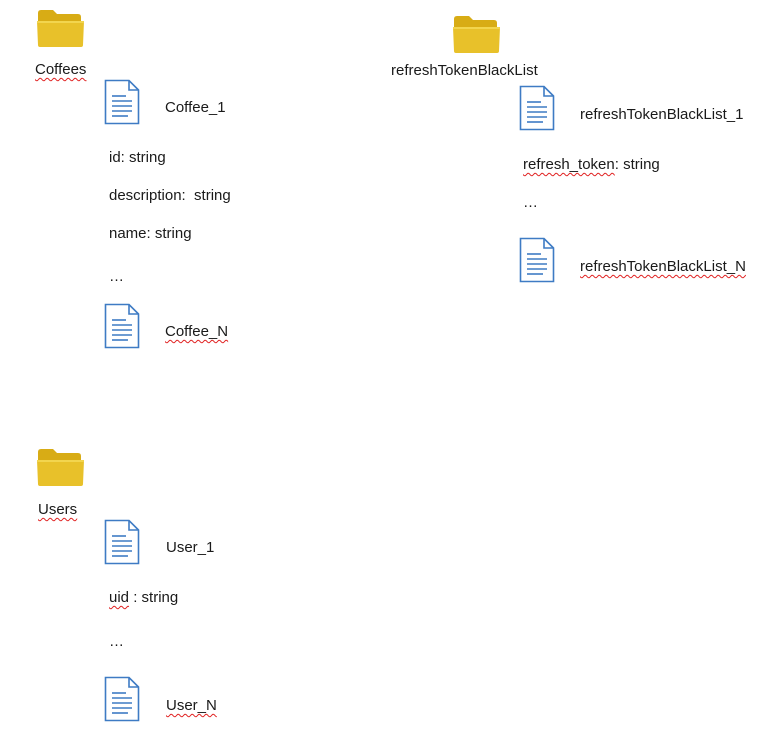 This screenshot has width=776, height=738. Describe the element at coordinates (662, 114) in the screenshot. I see `document-label: refreshTokenBlackList_1` at that location.